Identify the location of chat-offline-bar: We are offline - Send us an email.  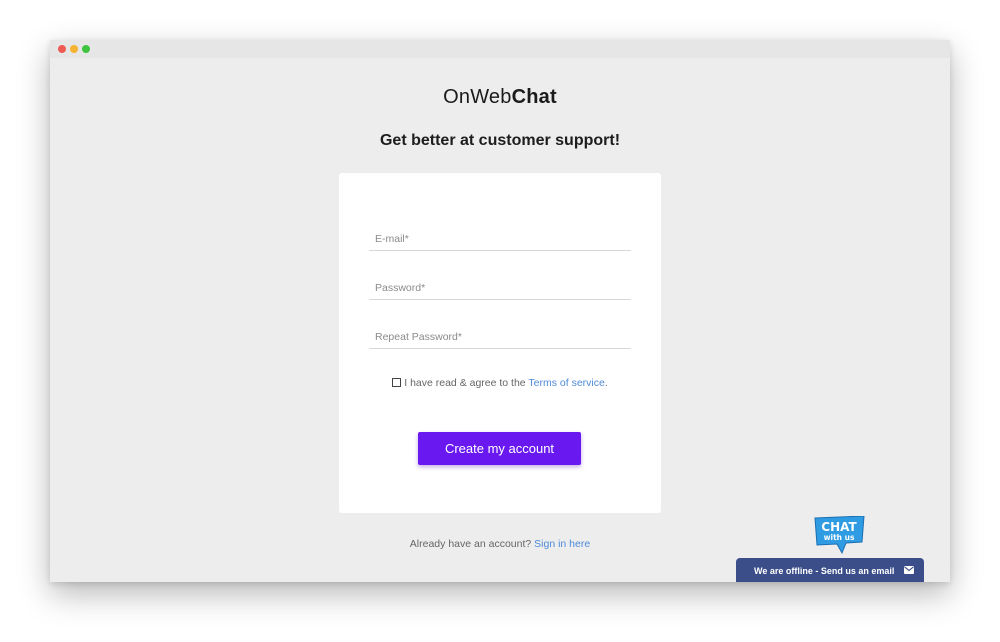
(830, 570).